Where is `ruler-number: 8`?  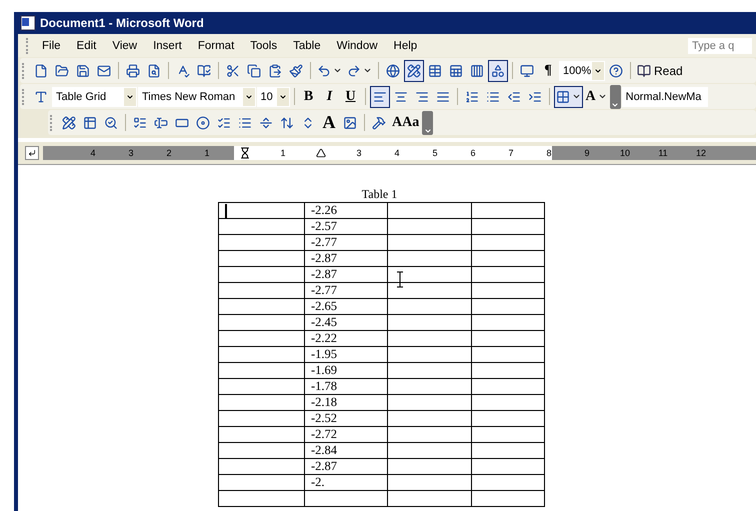 ruler-number: 8 is located at coordinates (549, 153).